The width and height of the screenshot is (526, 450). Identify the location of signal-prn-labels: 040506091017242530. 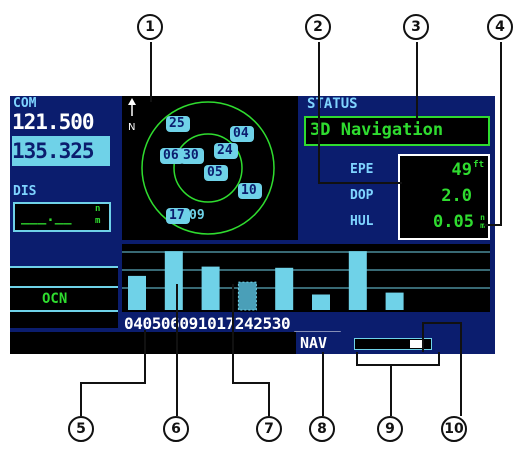
(207, 323).